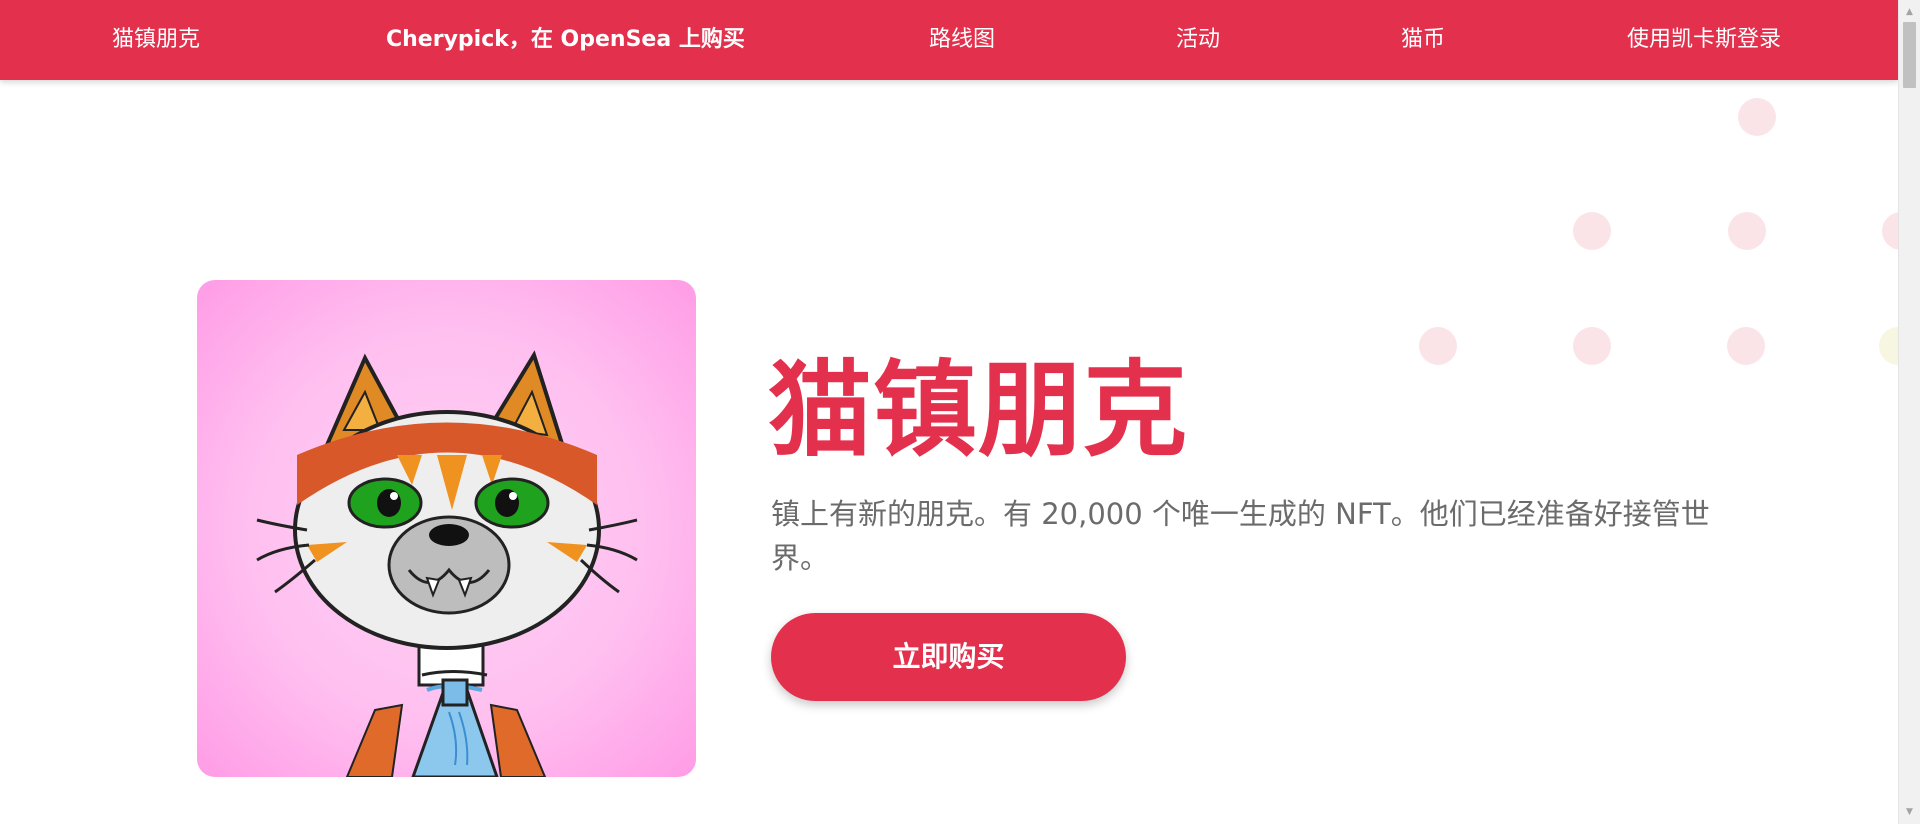  I want to click on nav-login-link: 使用凯卡斯登录, so click(1704, 40).